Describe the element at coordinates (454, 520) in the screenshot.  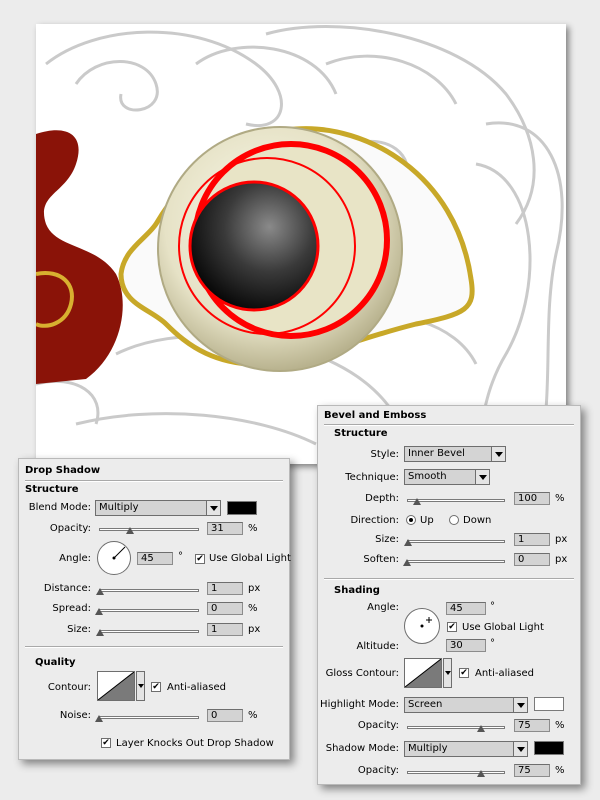
I see `direction-down-radio` at that location.